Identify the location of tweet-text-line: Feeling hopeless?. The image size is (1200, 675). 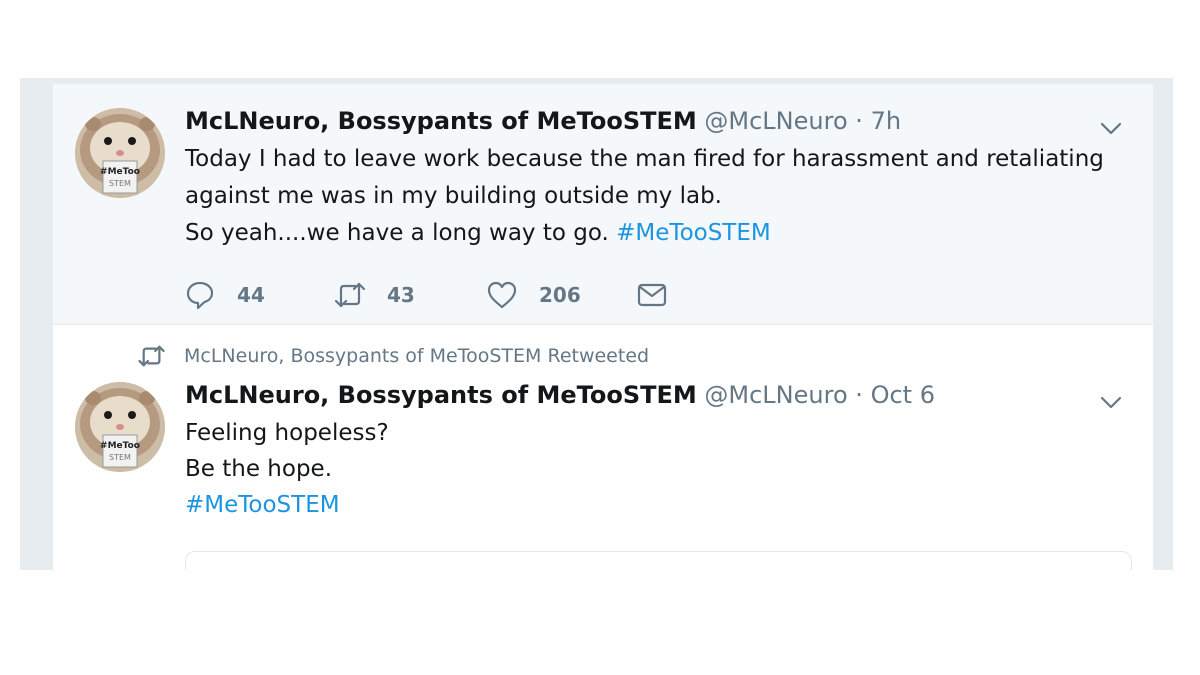
(287, 433).